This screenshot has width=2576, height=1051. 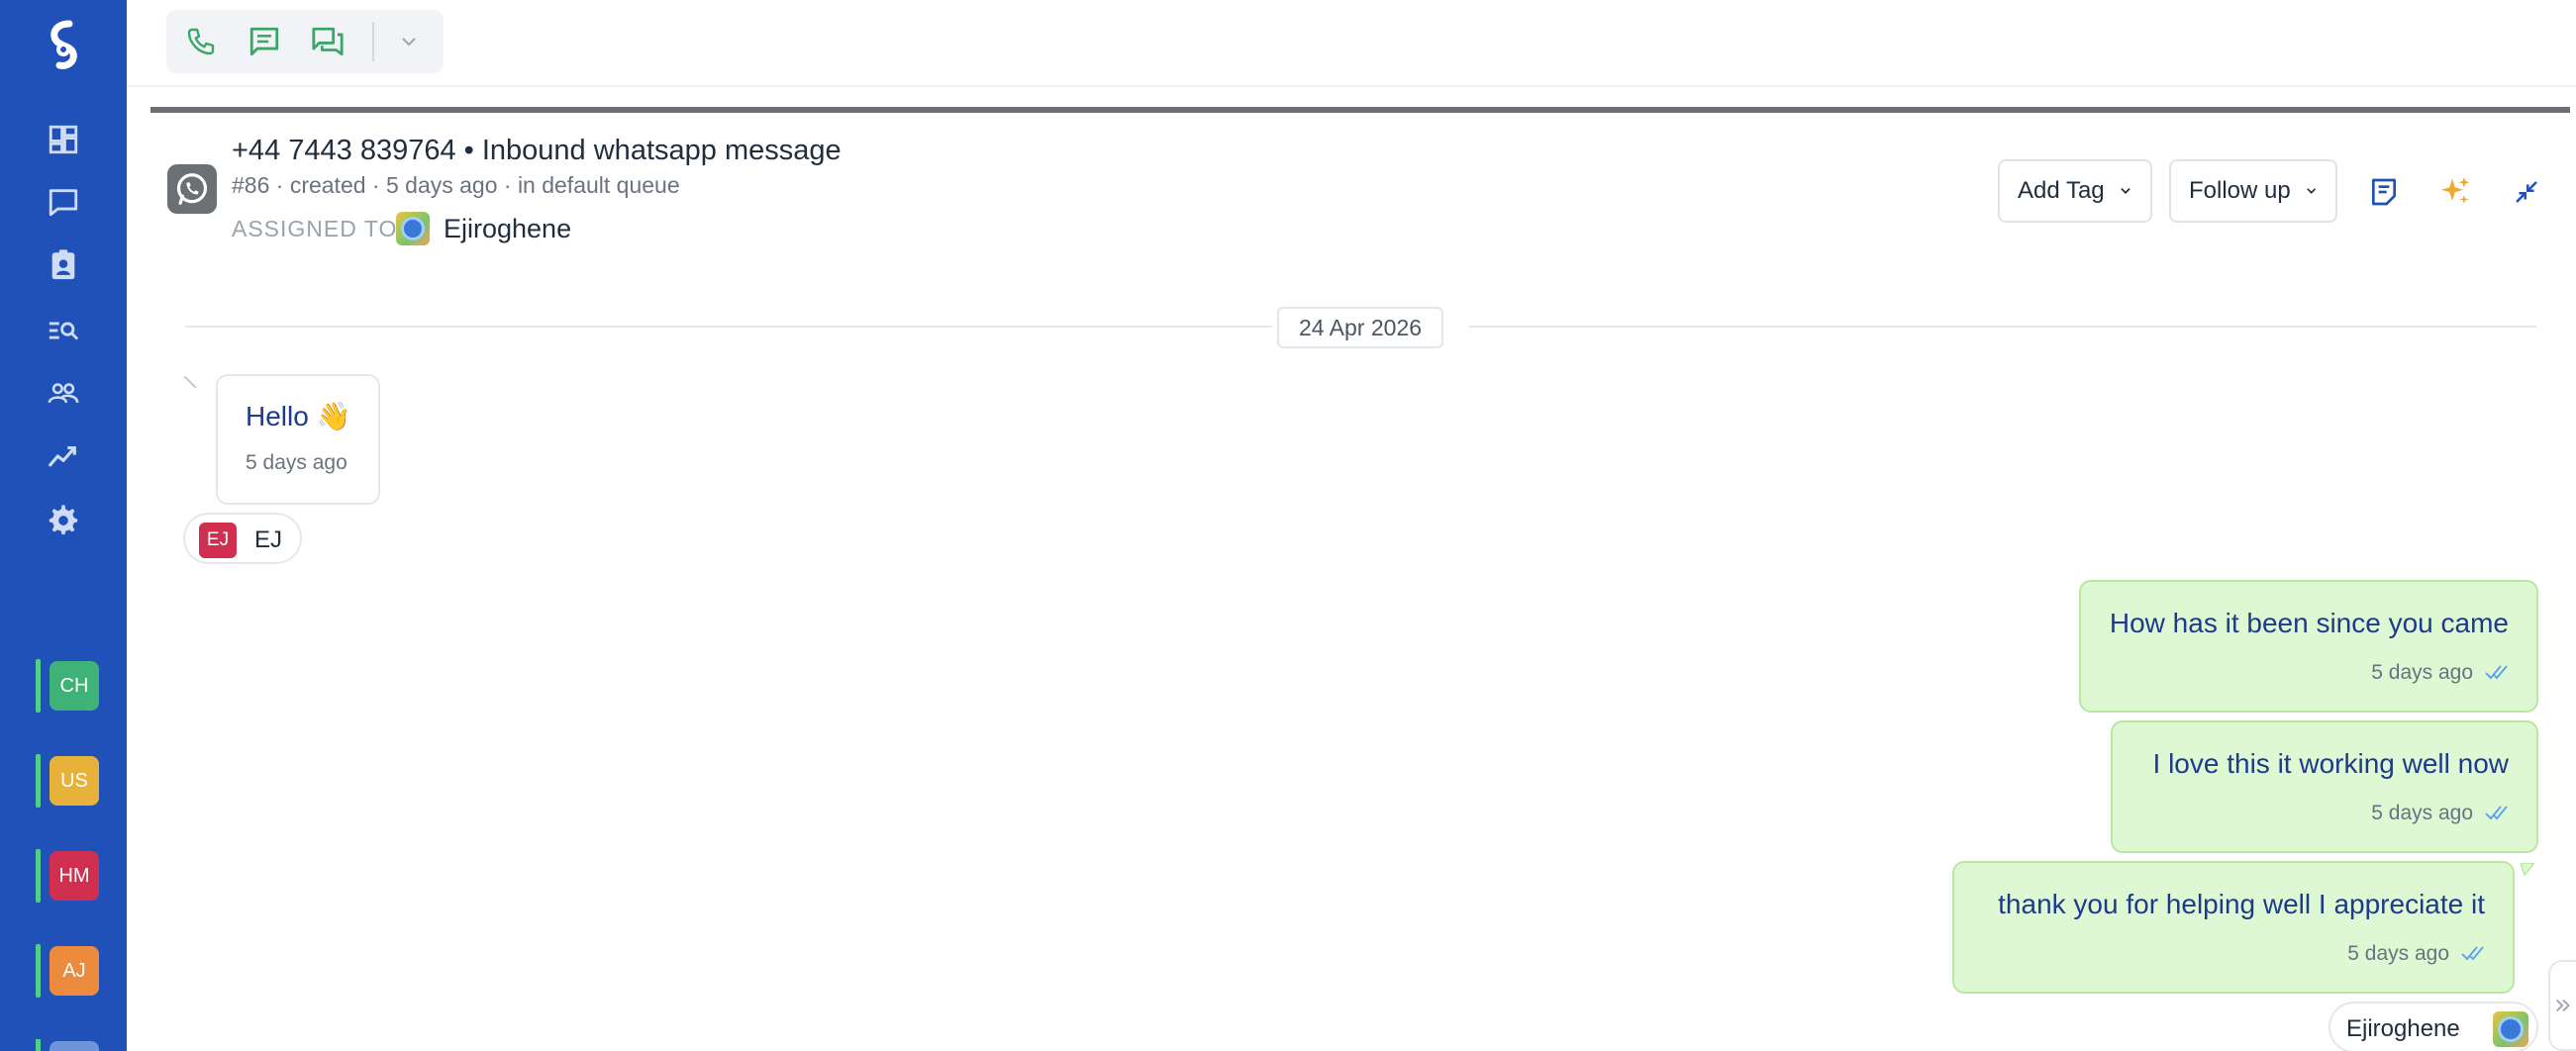 What do you see at coordinates (2455, 192) in the screenshot?
I see `ai-sparkle-icon` at bounding box center [2455, 192].